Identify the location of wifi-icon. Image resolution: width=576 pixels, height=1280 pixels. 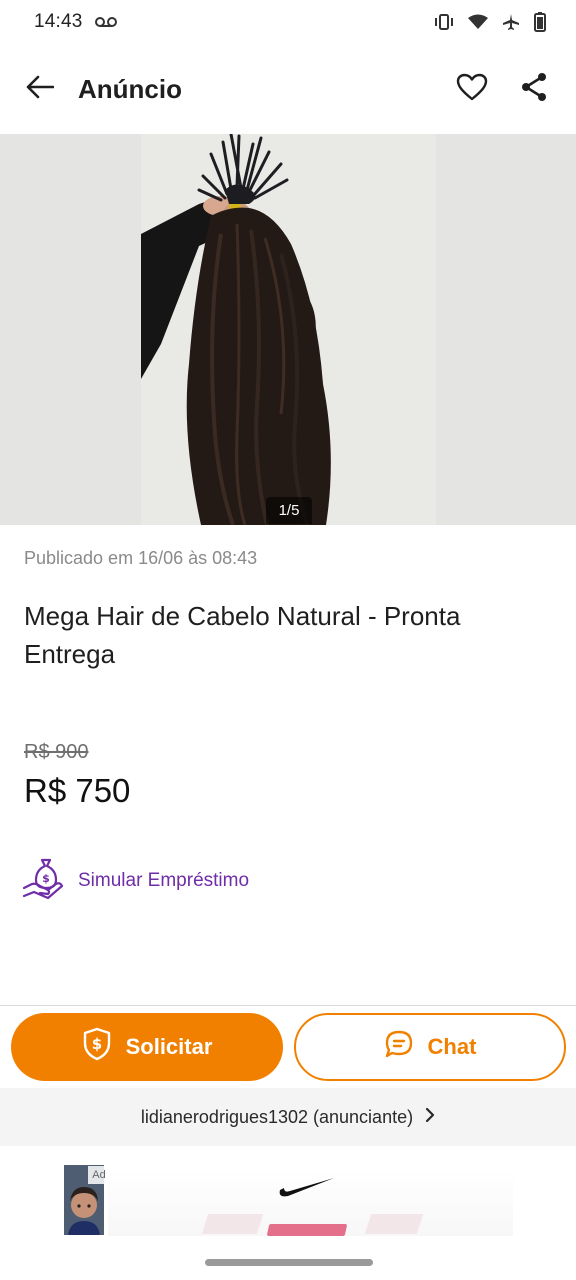
(478, 22).